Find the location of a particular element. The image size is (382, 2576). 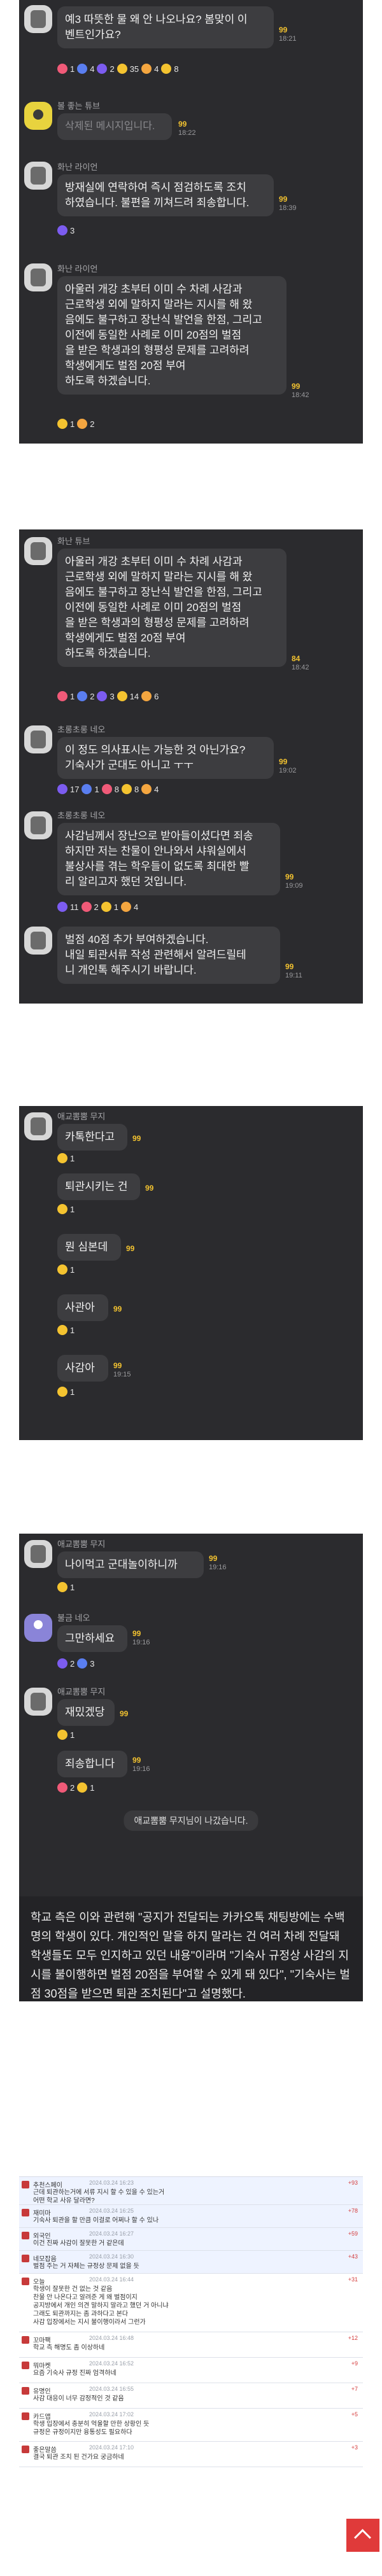

sender-name: 초롱초롱 네오 is located at coordinates (82, 729).